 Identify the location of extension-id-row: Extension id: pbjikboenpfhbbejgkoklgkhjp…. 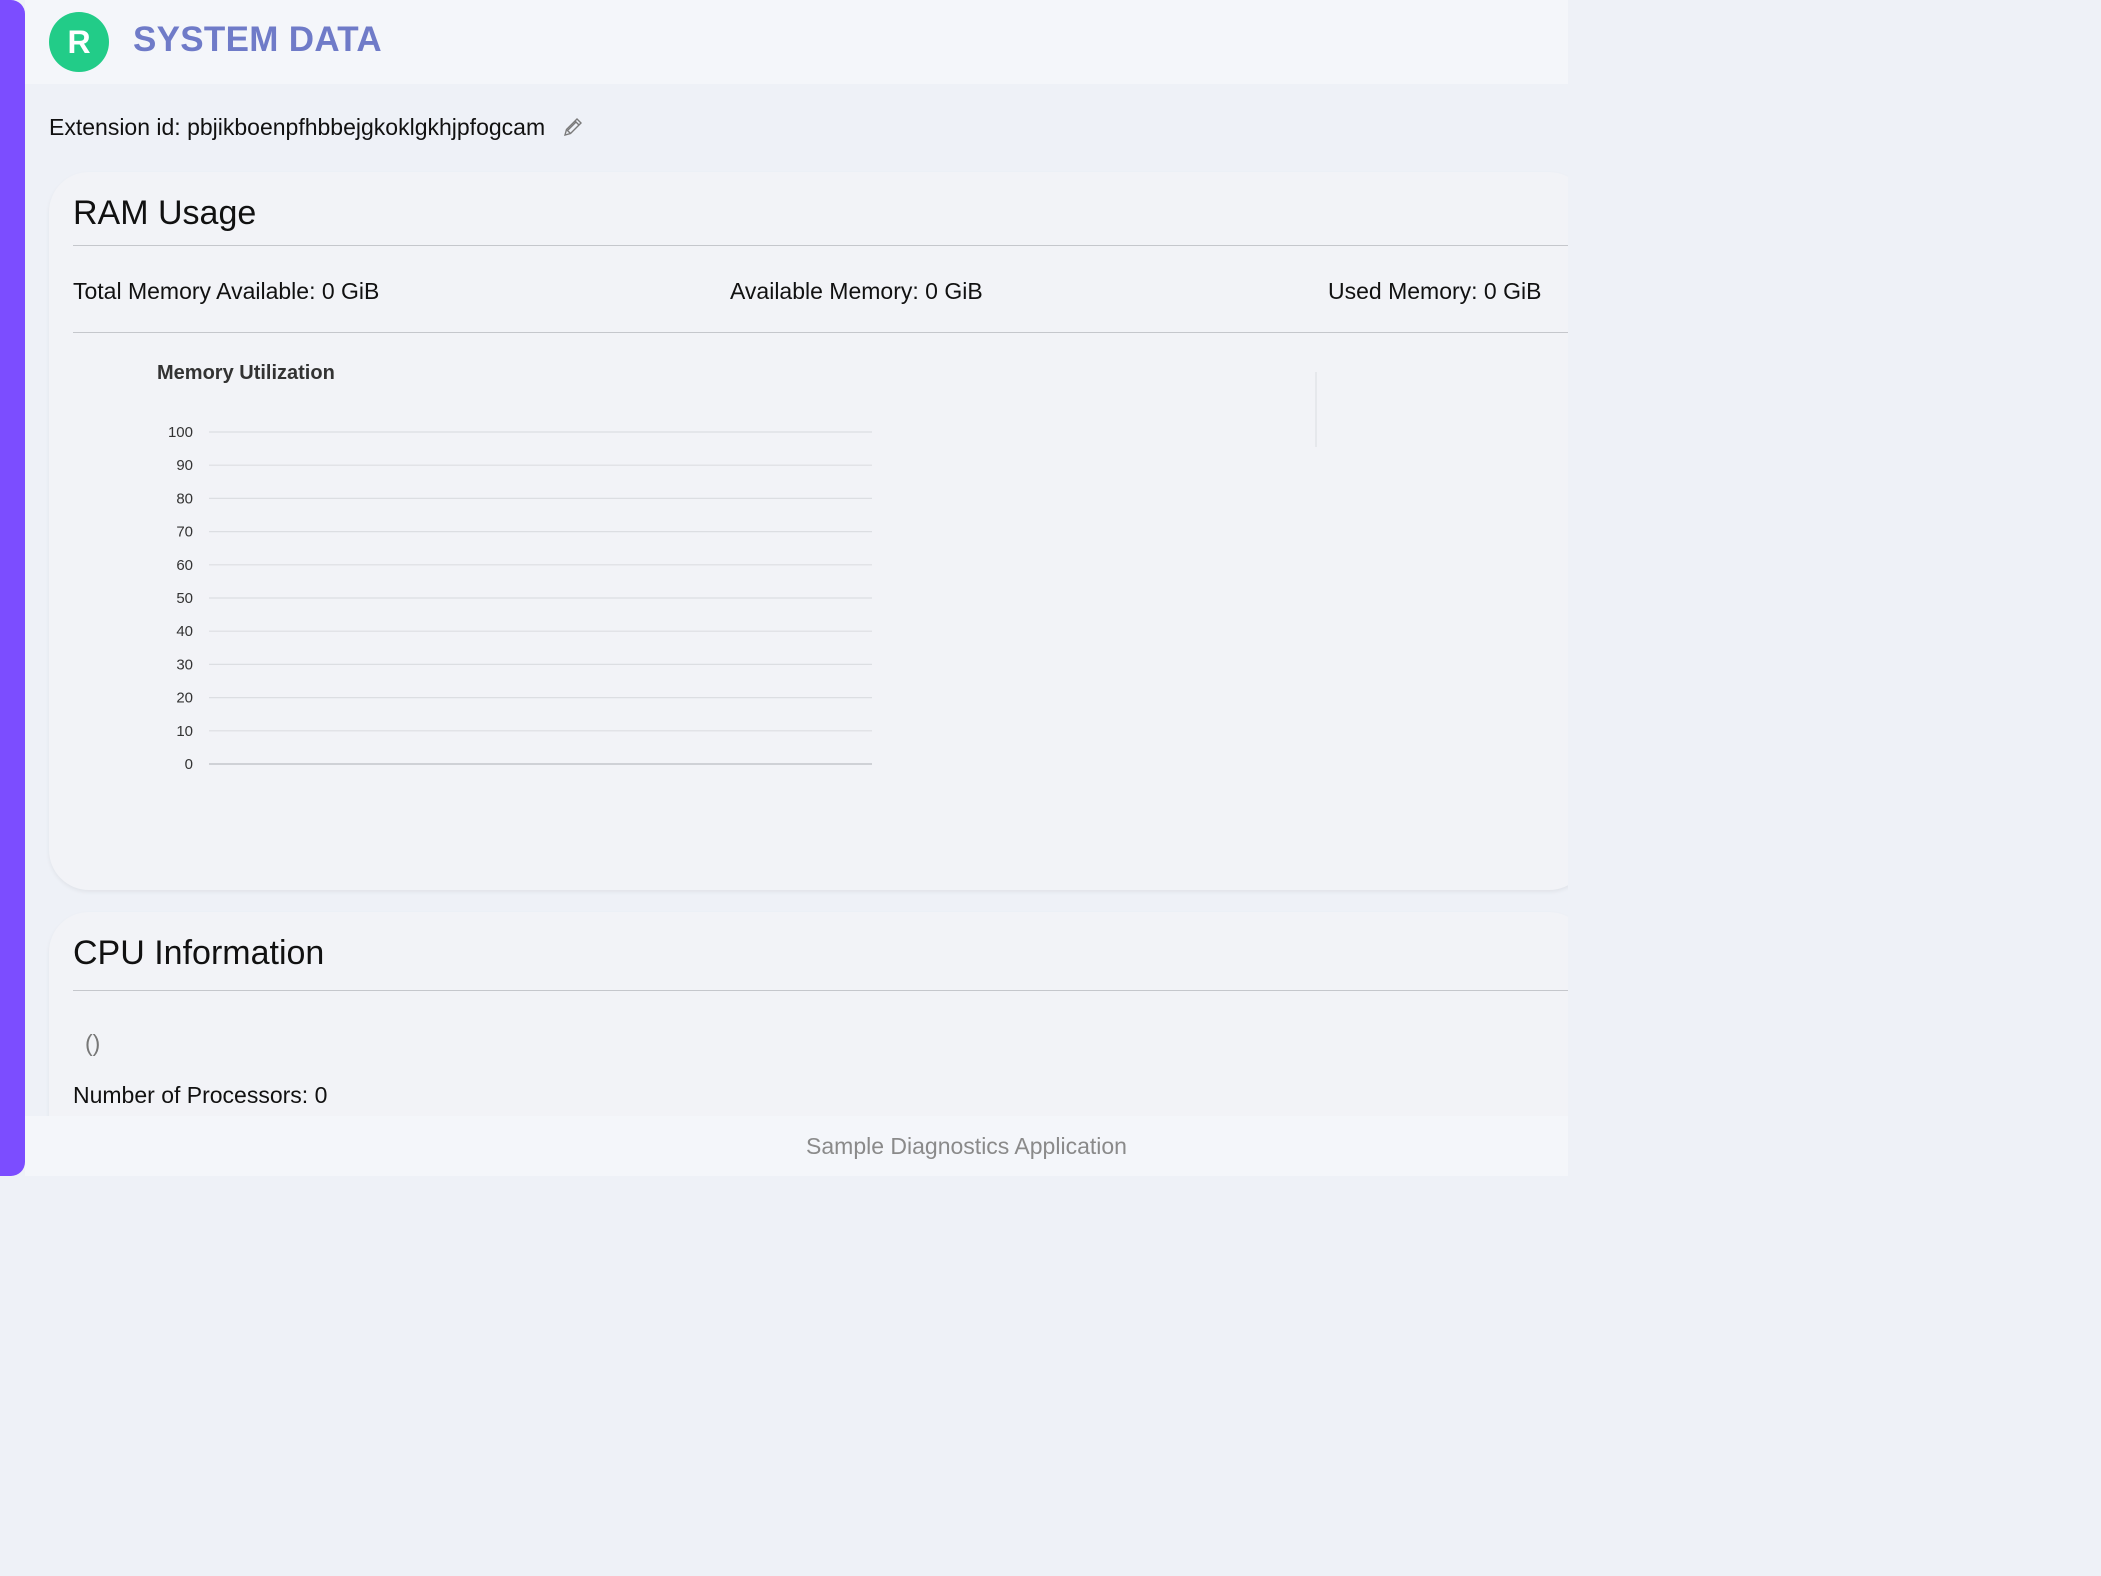
(317, 127).